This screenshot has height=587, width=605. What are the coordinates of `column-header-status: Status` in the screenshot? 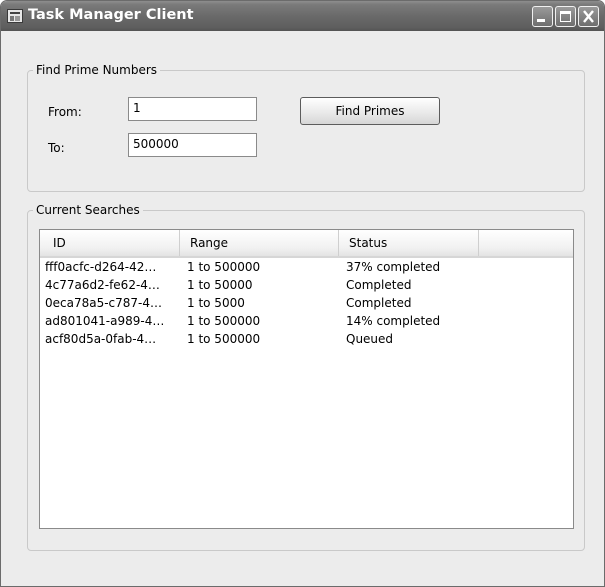 It's located at (409, 243).